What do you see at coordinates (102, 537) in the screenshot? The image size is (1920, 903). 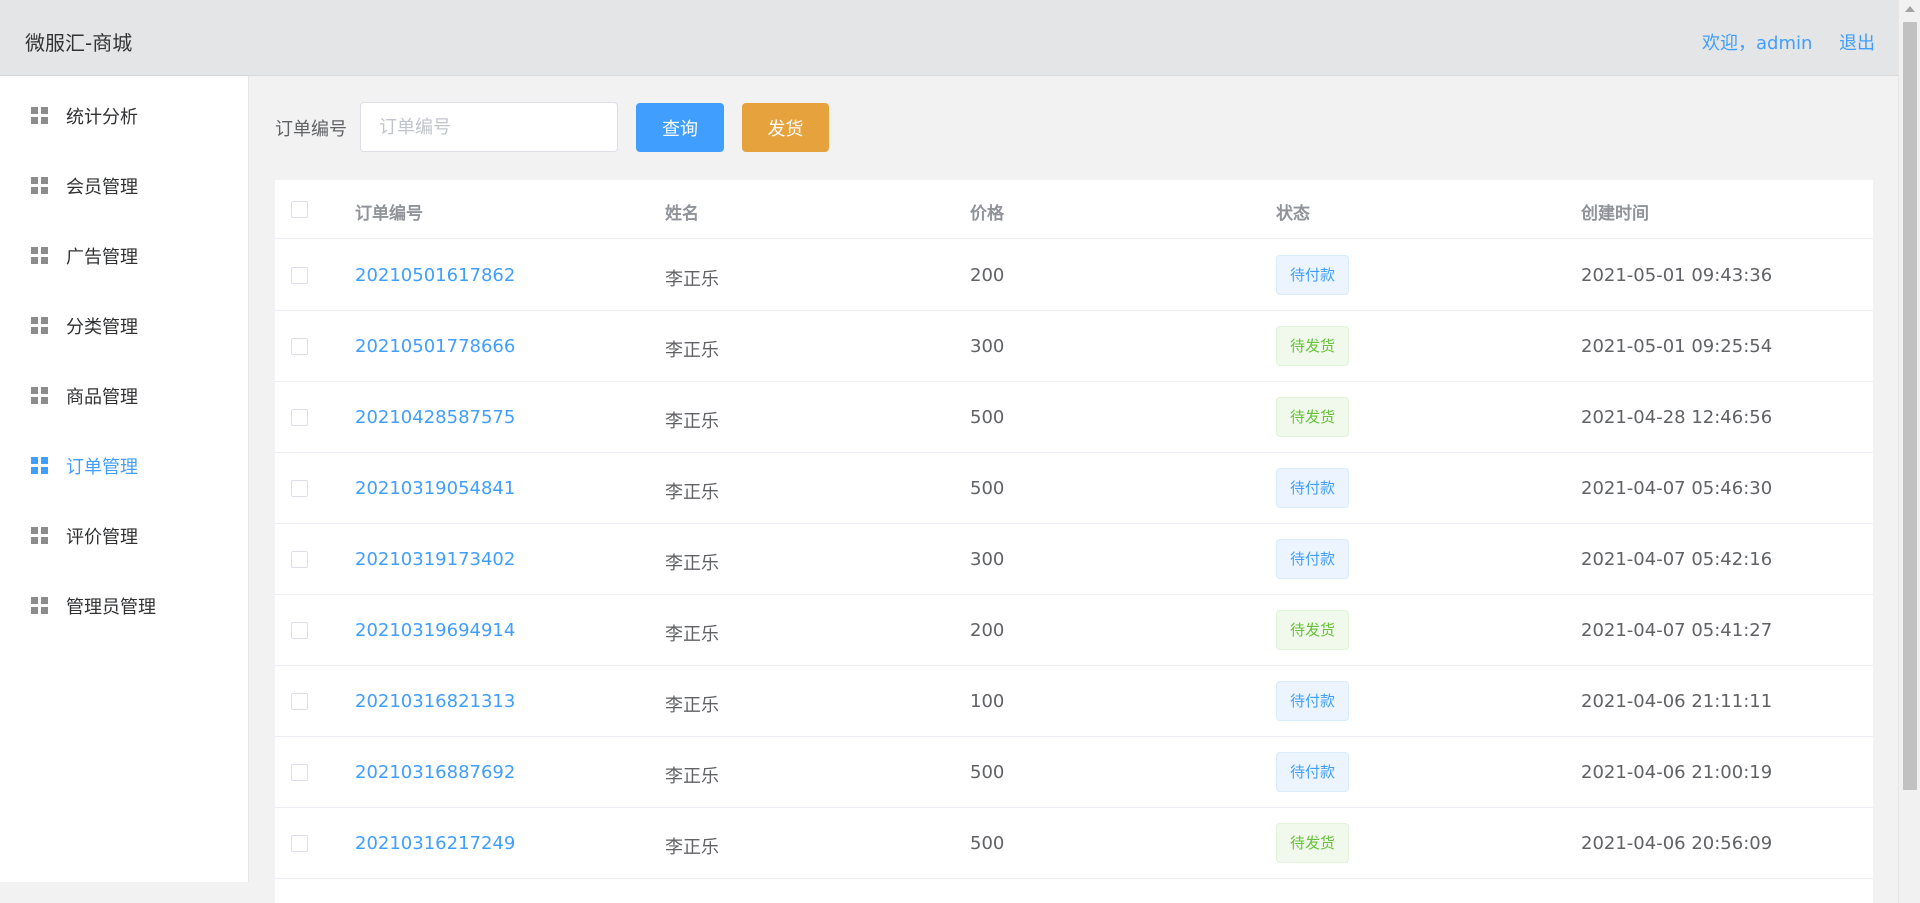 I see `sidebar-item-label: 评价管理` at bounding box center [102, 537].